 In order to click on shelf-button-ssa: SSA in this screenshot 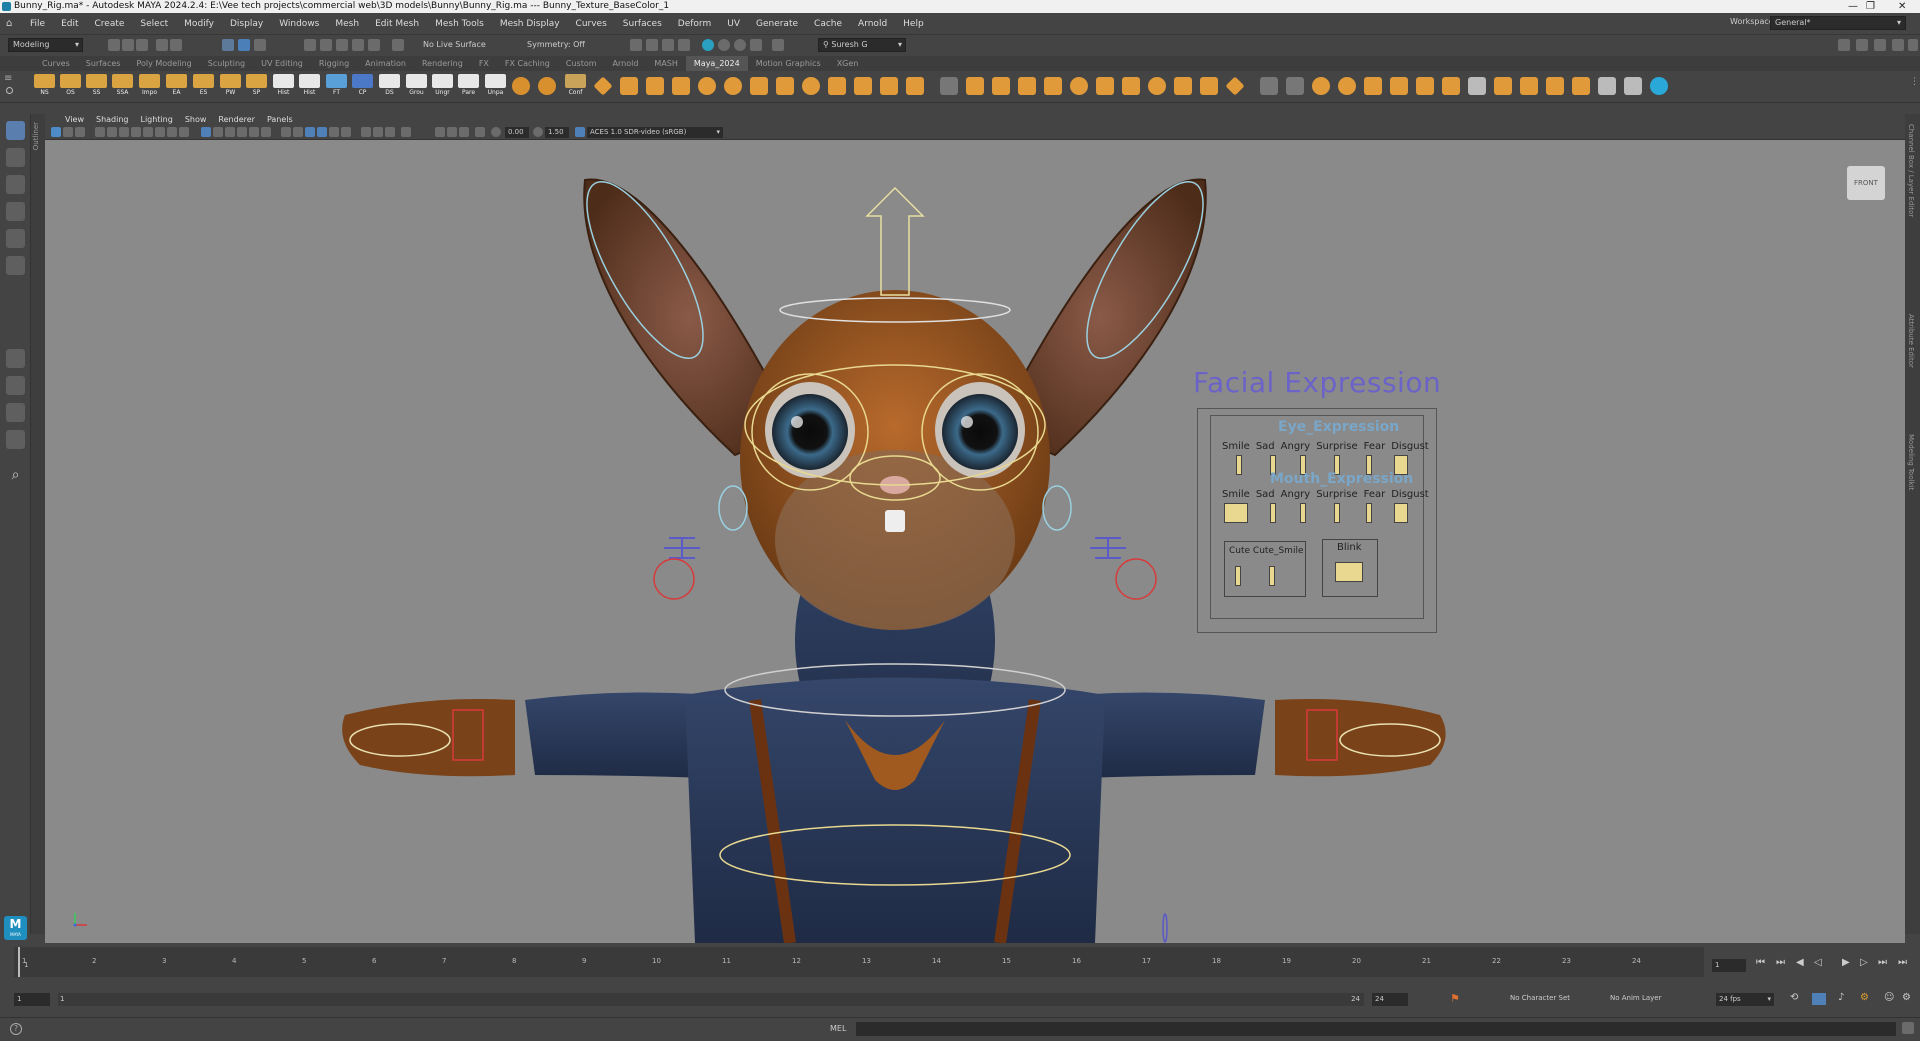, I will do `click(122, 87)`.